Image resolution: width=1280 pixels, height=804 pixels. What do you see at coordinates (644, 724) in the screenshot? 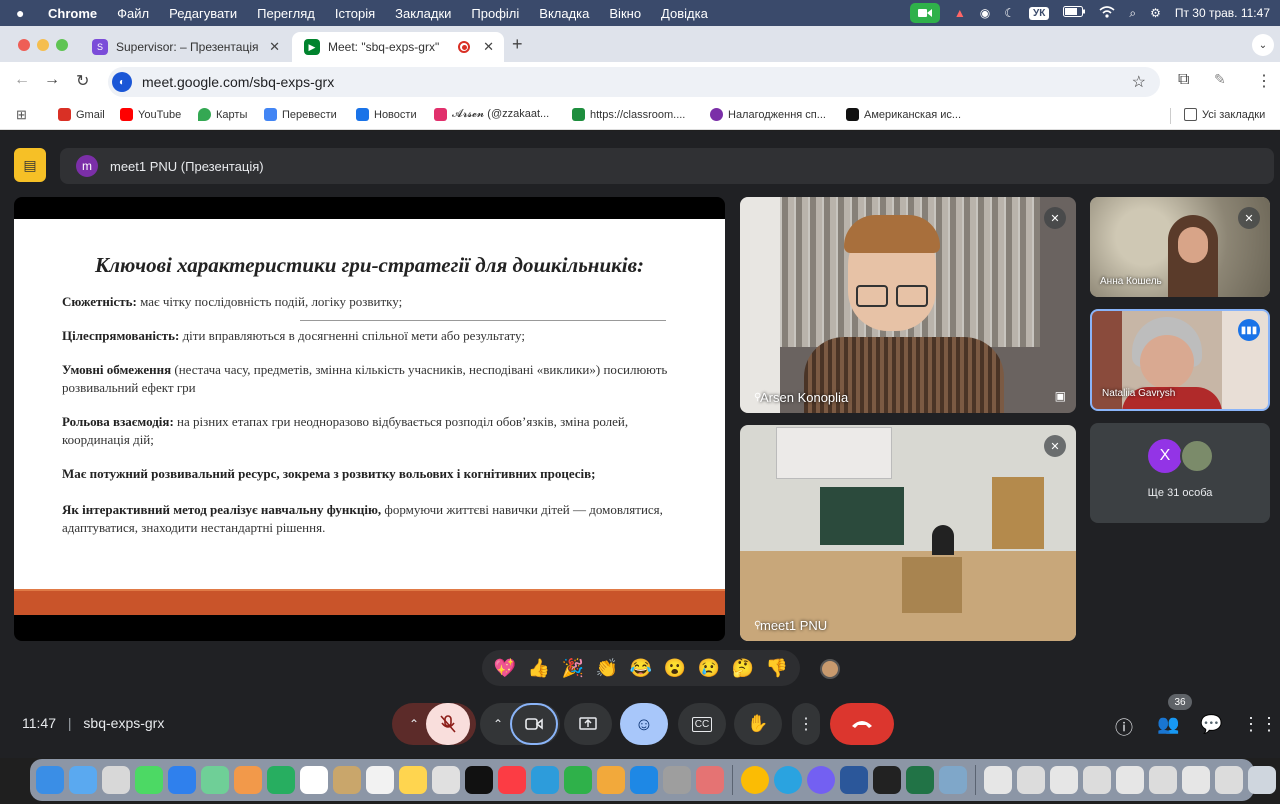
I see `reactions-button: ☺` at bounding box center [644, 724].